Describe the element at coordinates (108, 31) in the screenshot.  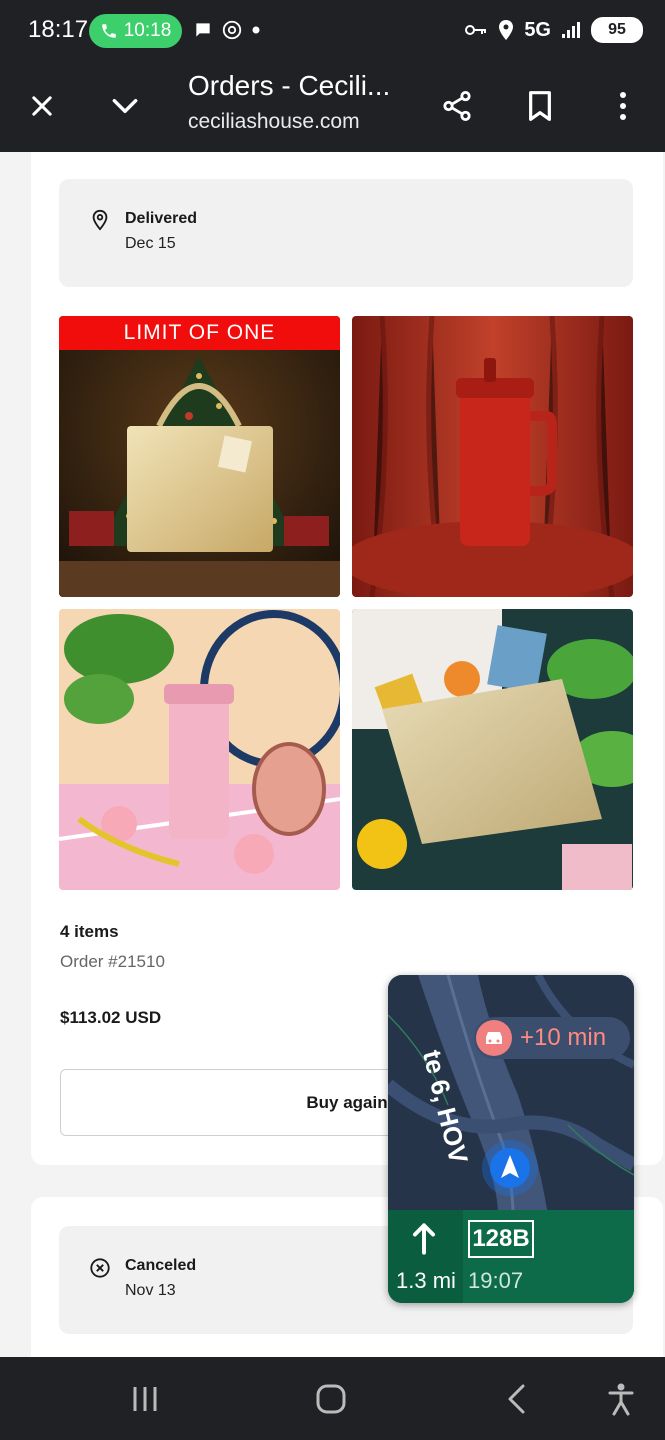
I see `phone-icon` at that location.